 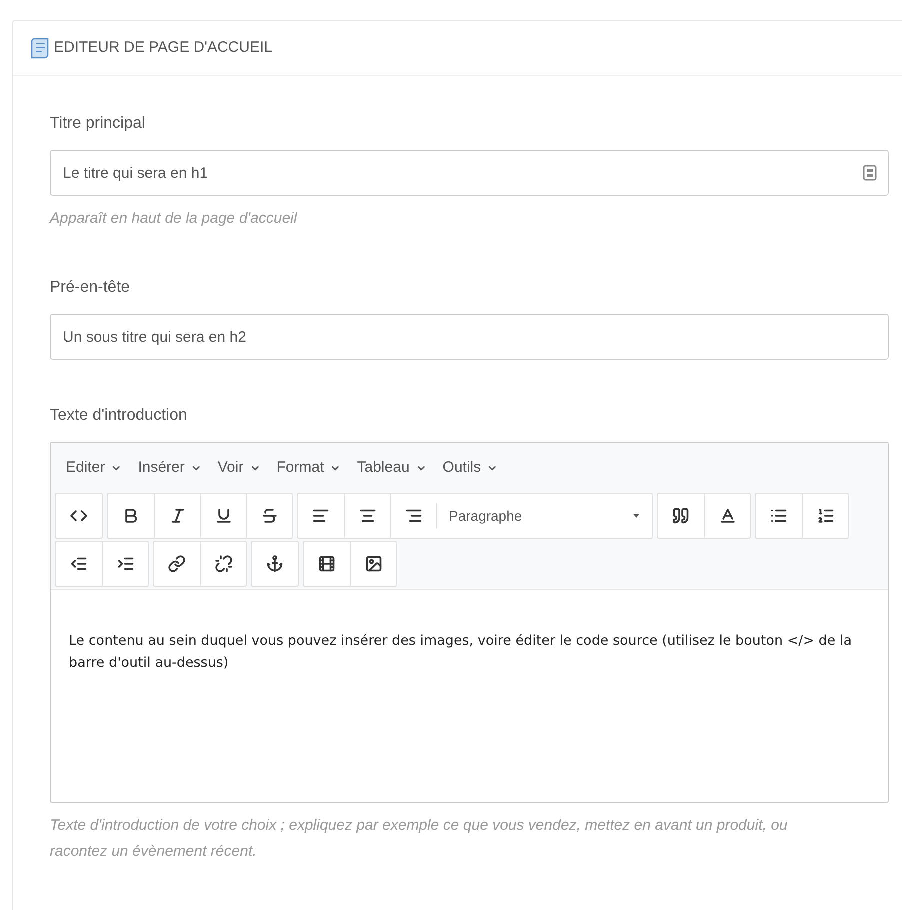 What do you see at coordinates (98, 124) in the screenshot?
I see `field-label: Titre principal` at bounding box center [98, 124].